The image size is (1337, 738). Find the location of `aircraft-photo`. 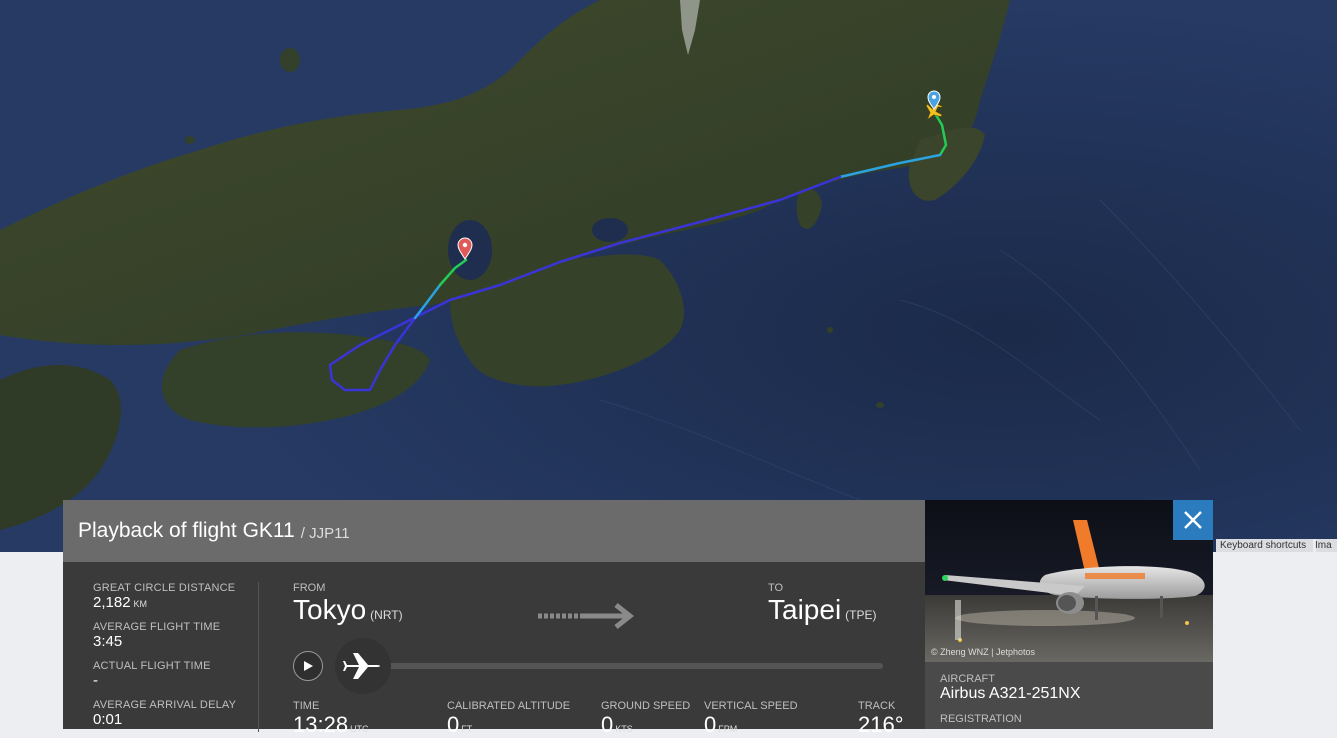

aircraft-photo is located at coordinates (1069, 581).